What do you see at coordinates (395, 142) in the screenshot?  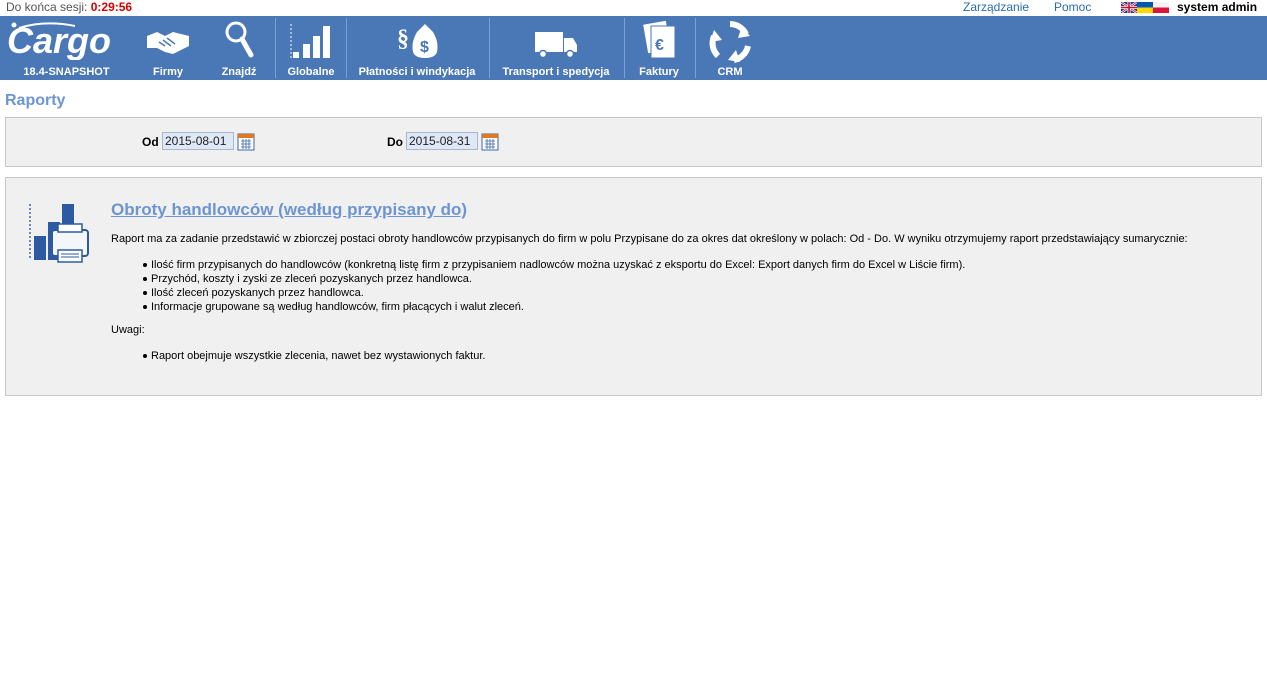 I see `date-to-label: Do` at bounding box center [395, 142].